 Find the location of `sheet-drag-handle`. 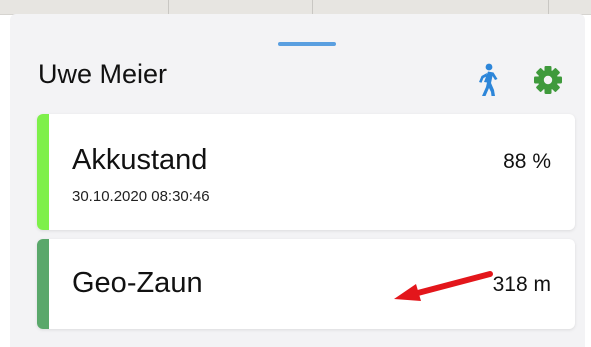

sheet-drag-handle is located at coordinates (307, 44).